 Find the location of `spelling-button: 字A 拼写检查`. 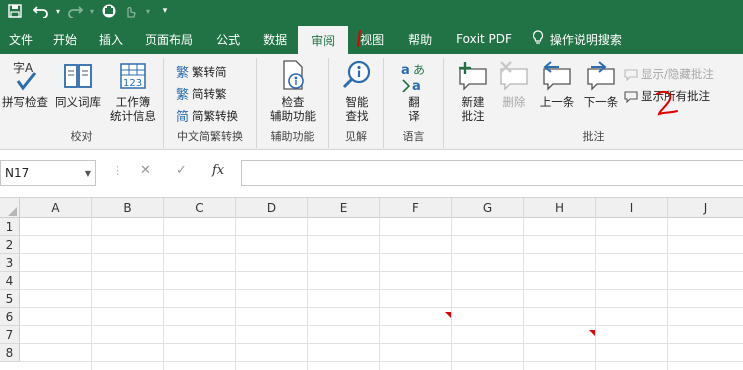

spelling-button: 字A 拼写检查 is located at coordinates (25, 83).